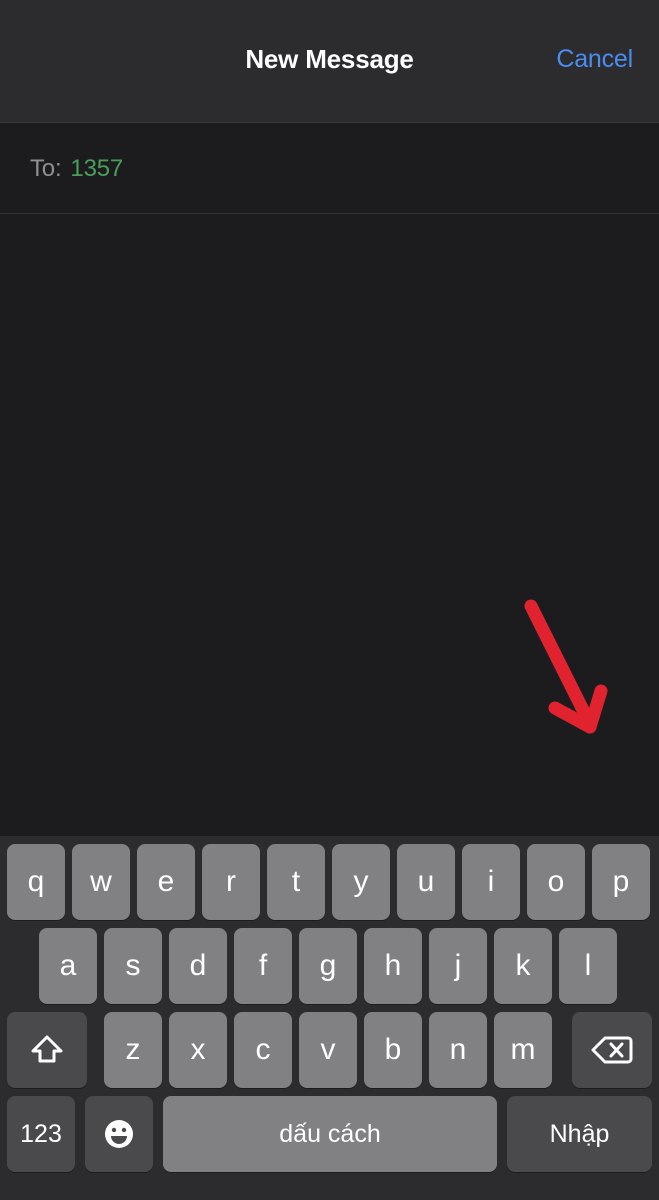 This screenshot has height=1200, width=659. I want to click on navigation-bar: New Message Cancel, so click(329, 61).